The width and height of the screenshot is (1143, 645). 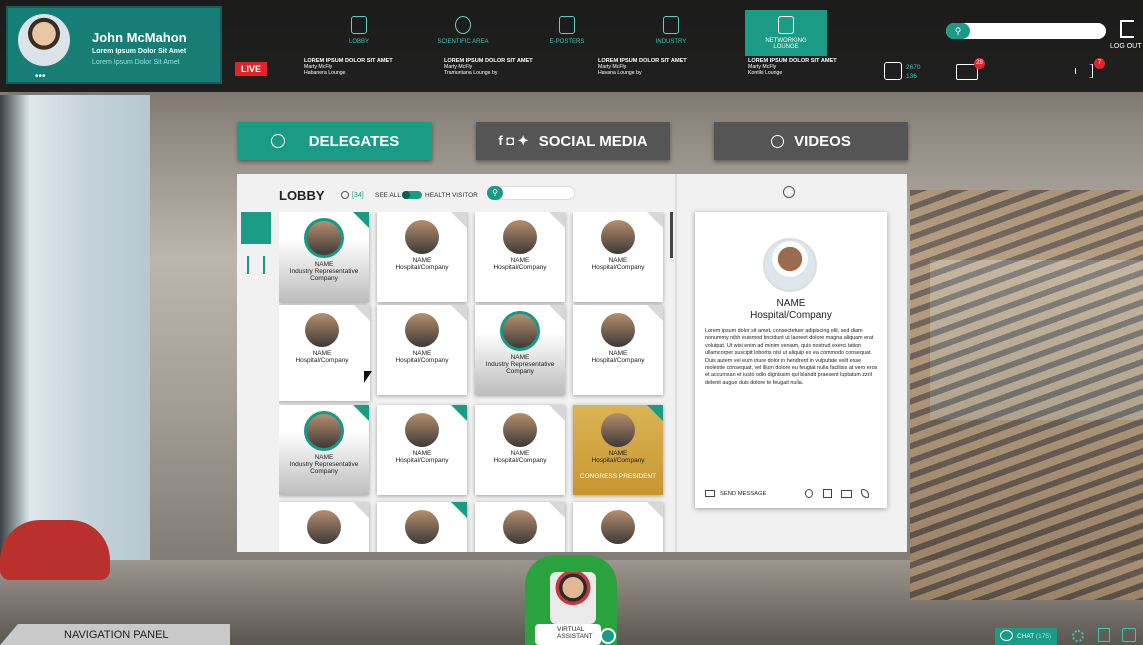 What do you see at coordinates (40, 77) in the screenshot?
I see `more-dots-icon: •••` at bounding box center [40, 77].